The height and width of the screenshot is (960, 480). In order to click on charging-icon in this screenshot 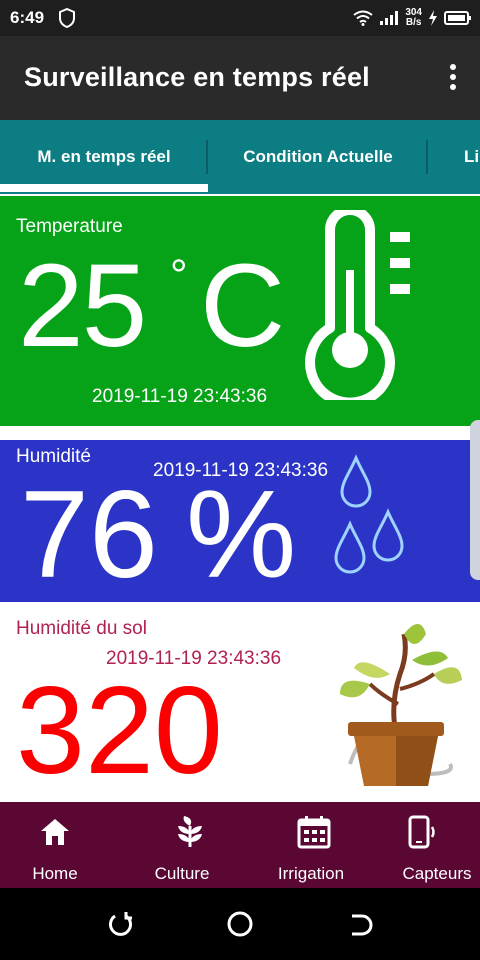, I will do `click(433, 18)`.